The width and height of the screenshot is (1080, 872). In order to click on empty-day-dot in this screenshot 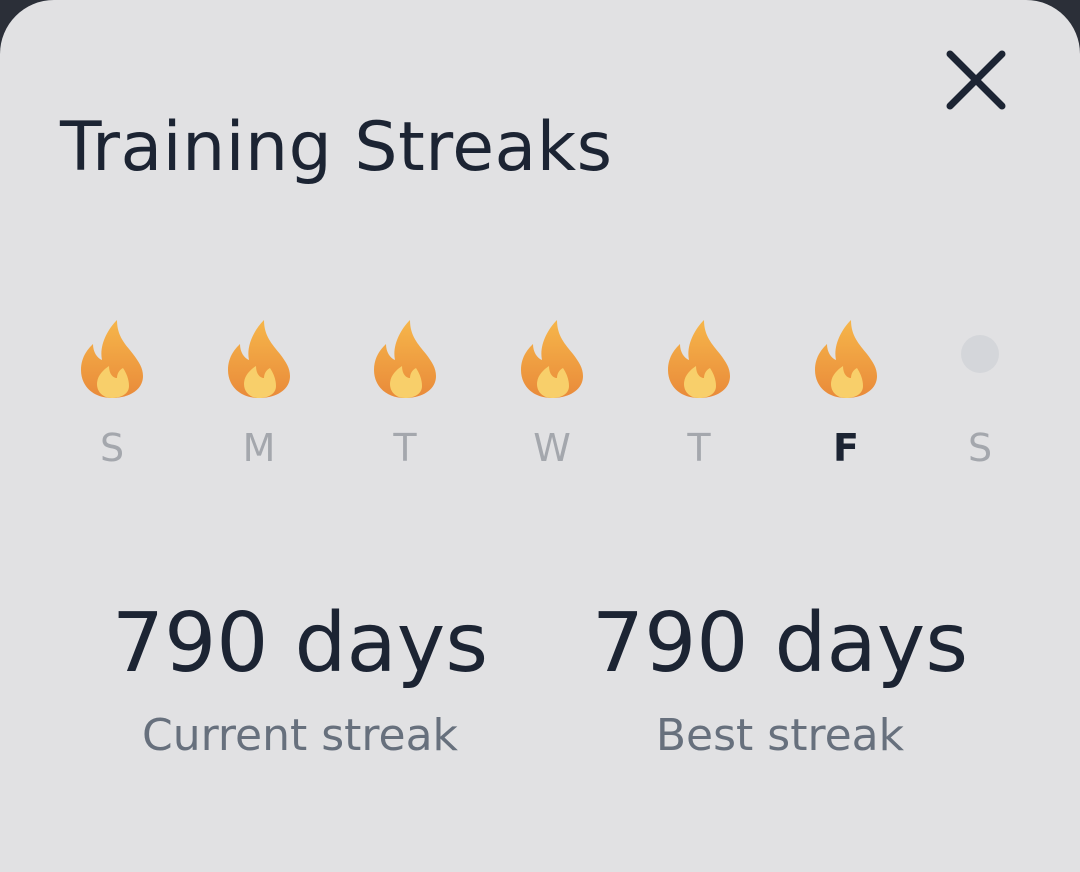, I will do `click(980, 354)`.